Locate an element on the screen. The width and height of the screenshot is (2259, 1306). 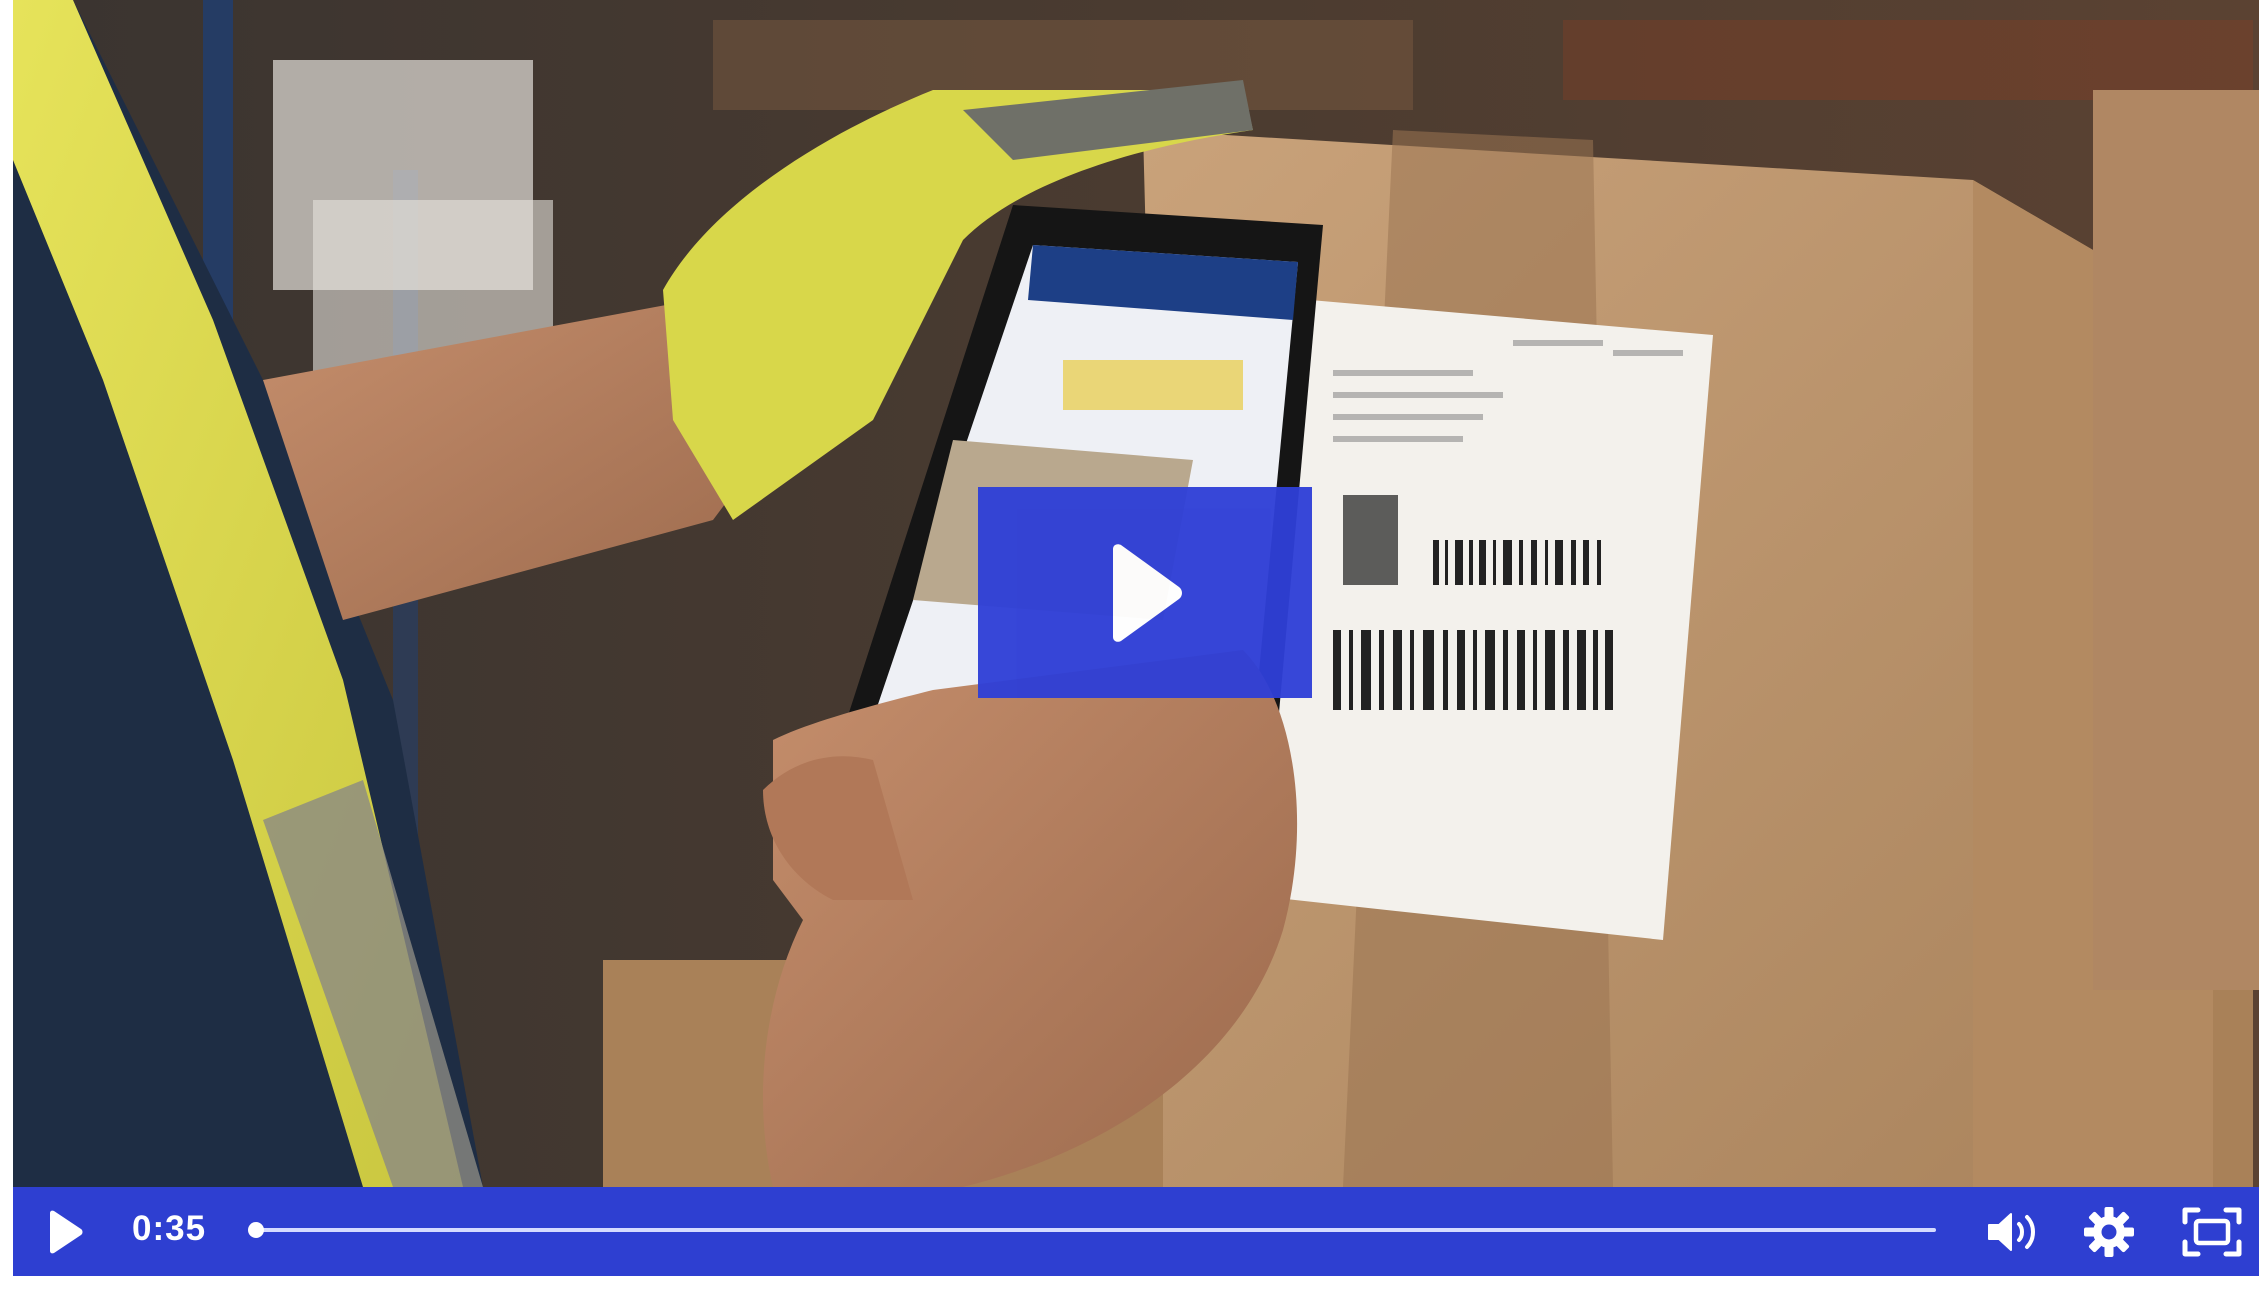
current-time: 0:35 is located at coordinates (169, 1228).